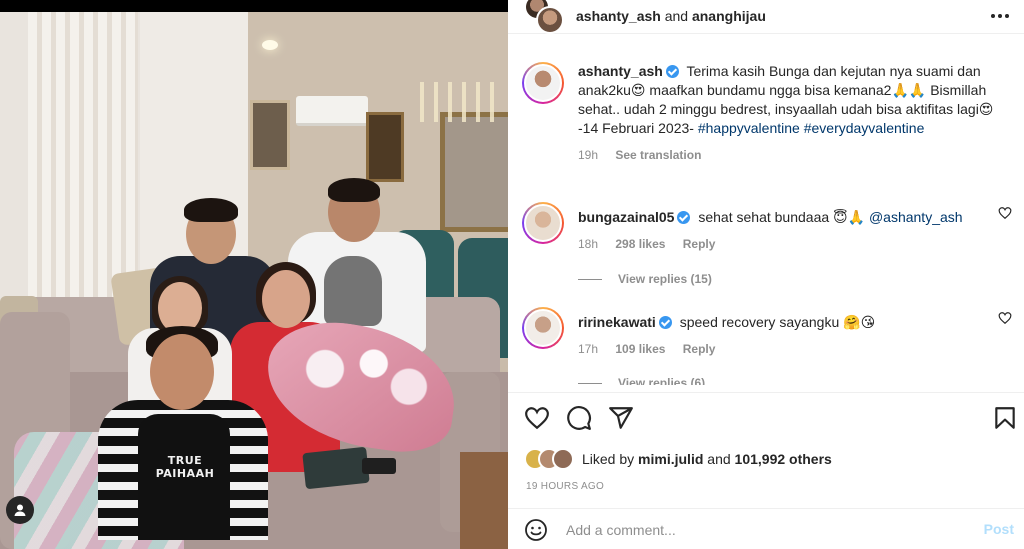  I want to click on post-header: ashanty_ash and ananghijau, so click(766, 17).